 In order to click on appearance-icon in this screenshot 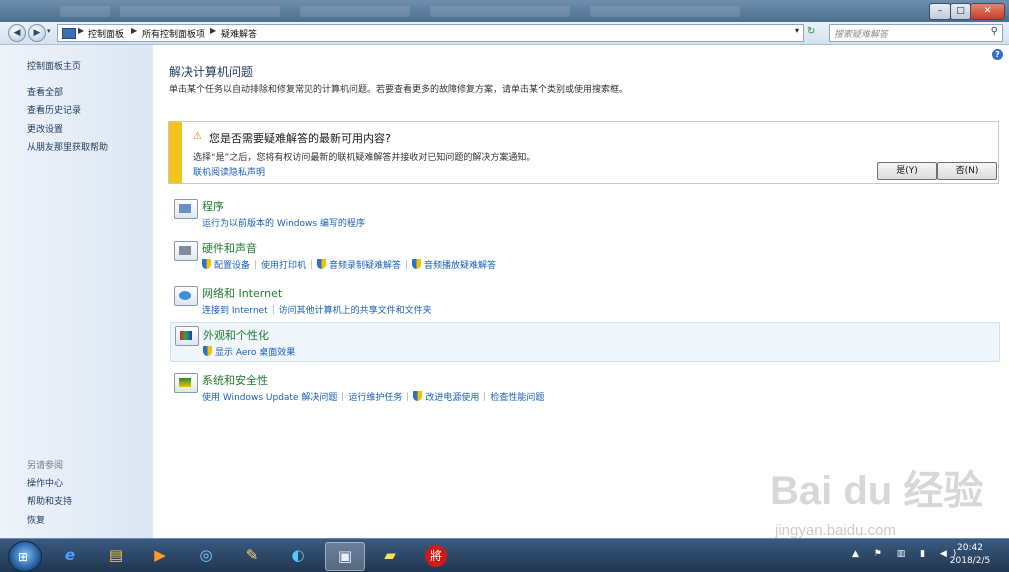, I will do `click(187, 336)`.